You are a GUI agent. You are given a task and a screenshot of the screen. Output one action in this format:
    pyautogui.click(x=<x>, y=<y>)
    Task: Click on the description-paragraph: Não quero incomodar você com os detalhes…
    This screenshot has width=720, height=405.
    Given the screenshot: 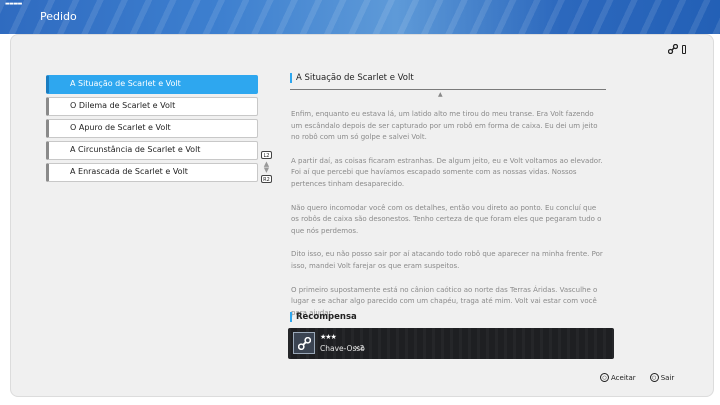 What is the action you would take?
    pyautogui.click(x=446, y=219)
    